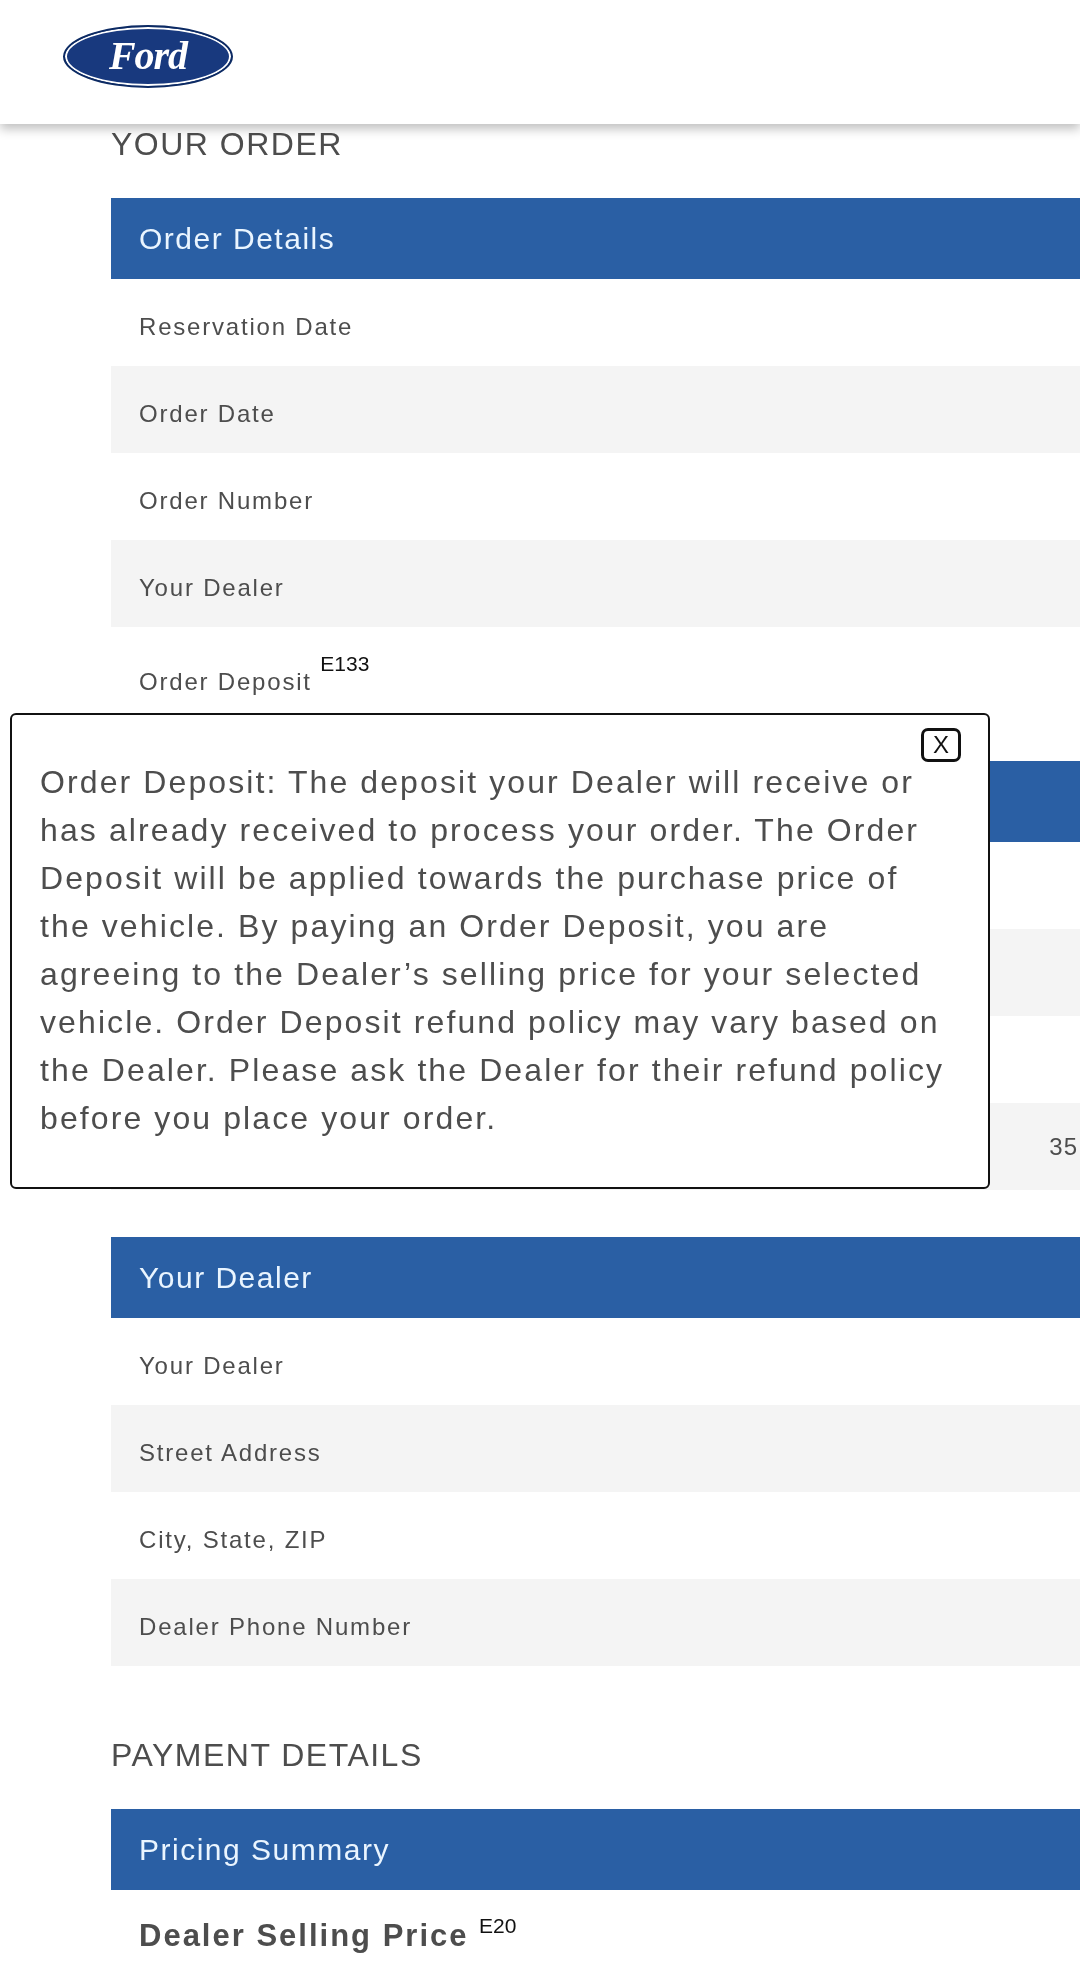 The image size is (1080, 1978). Describe the element at coordinates (230, 1452) in the screenshot. I see `field-label: Street Address` at that location.